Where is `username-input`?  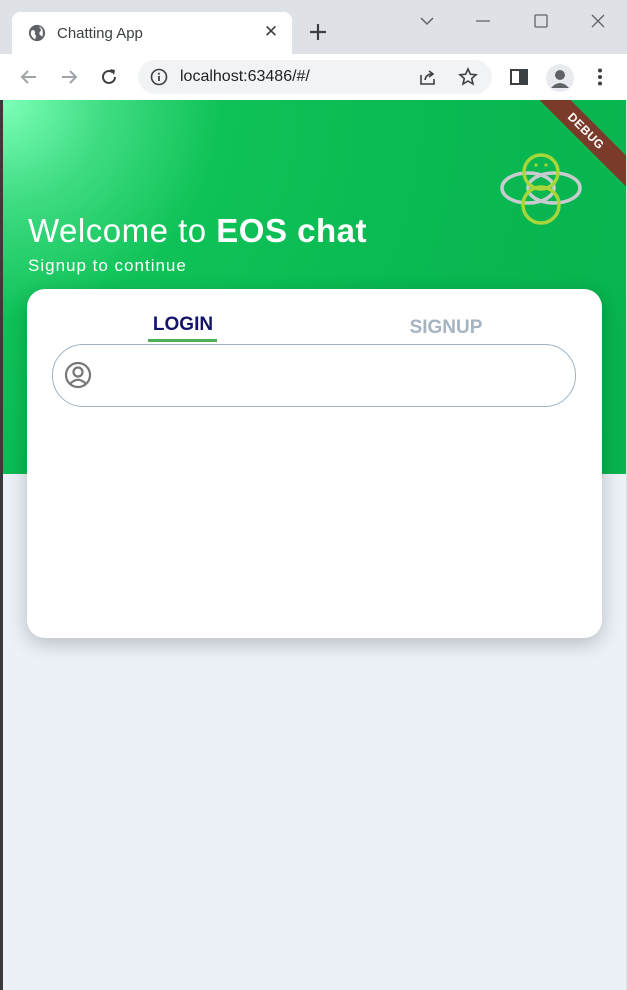 username-input is located at coordinates (327, 376).